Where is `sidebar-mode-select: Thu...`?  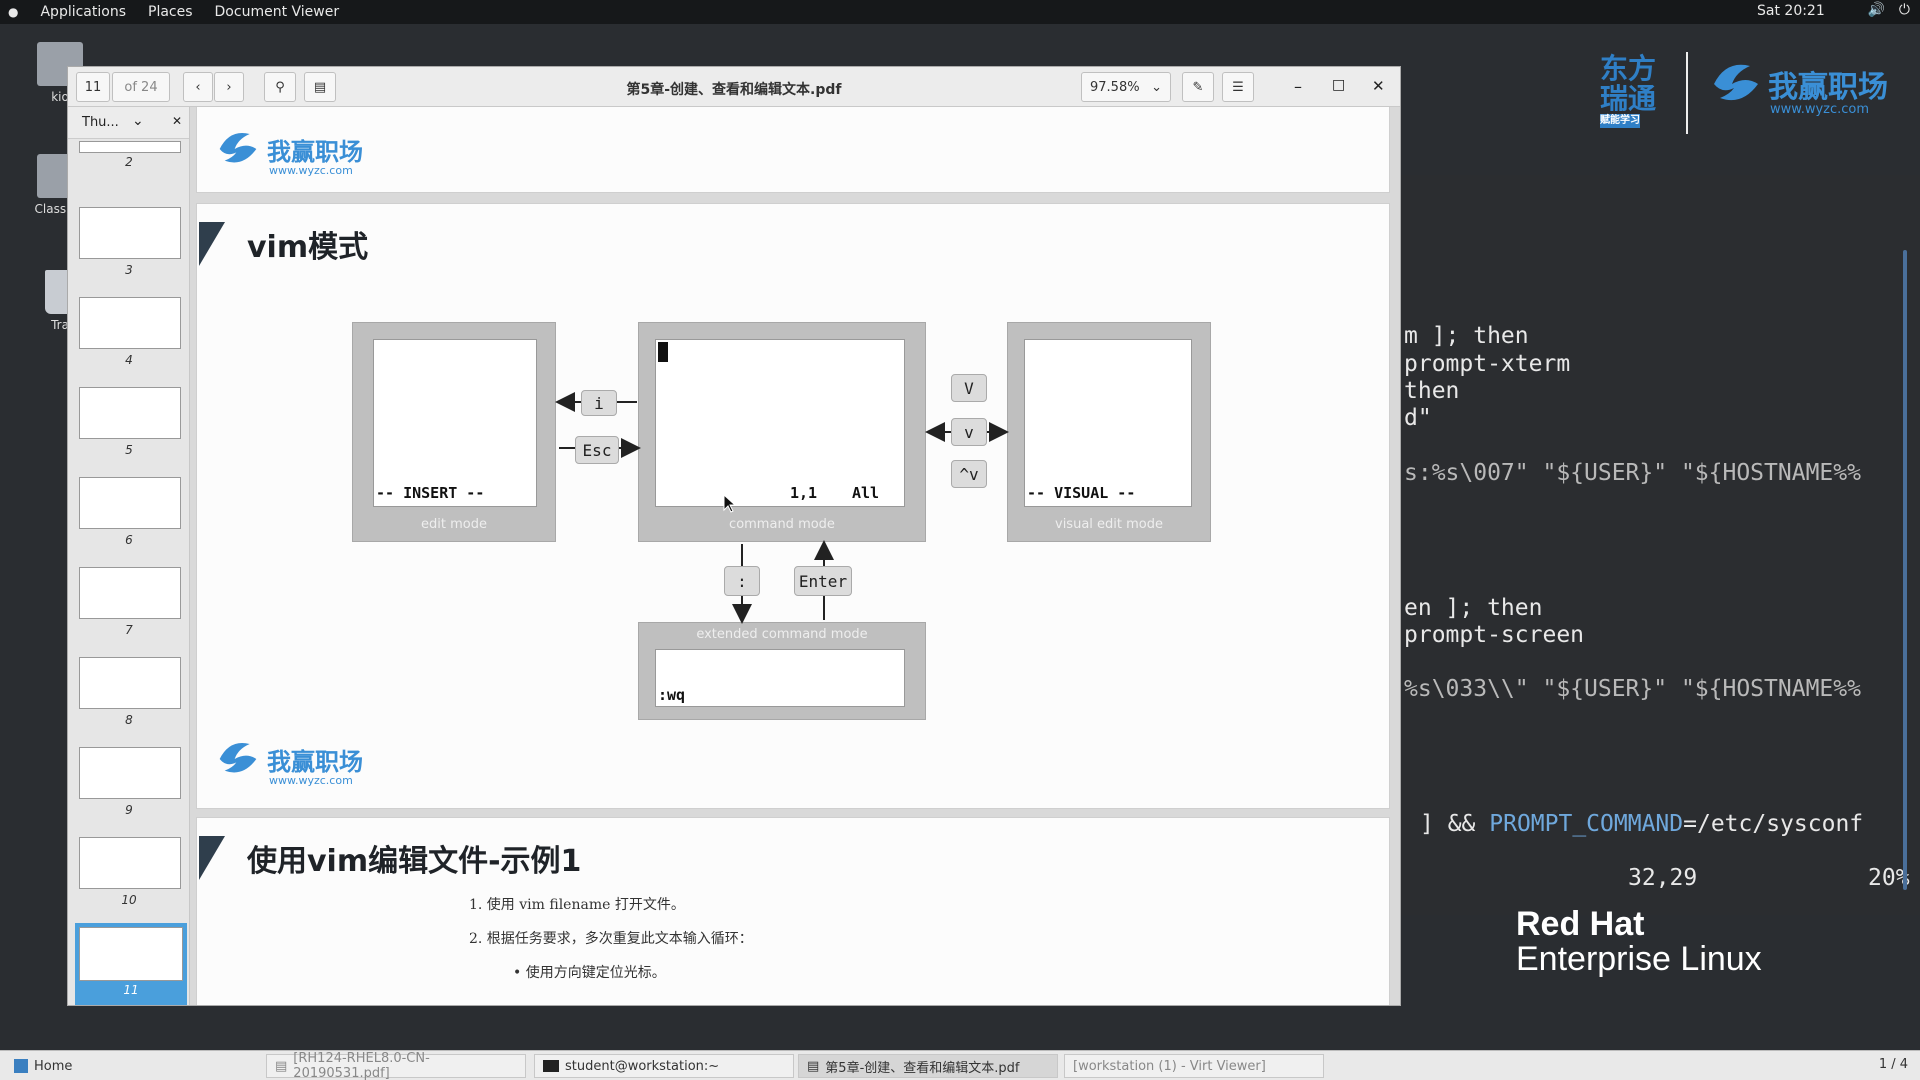
sidebar-mode-select: Thu... is located at coordinates (100, 122).